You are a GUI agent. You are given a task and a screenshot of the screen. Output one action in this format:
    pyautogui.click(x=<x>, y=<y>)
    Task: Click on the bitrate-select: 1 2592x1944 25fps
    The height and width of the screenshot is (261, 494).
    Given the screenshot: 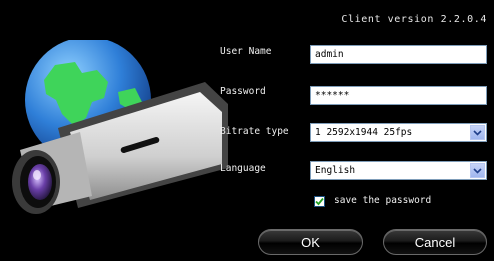 What is the action you would take?
    pyautogui.click(x=398, y=132)
    